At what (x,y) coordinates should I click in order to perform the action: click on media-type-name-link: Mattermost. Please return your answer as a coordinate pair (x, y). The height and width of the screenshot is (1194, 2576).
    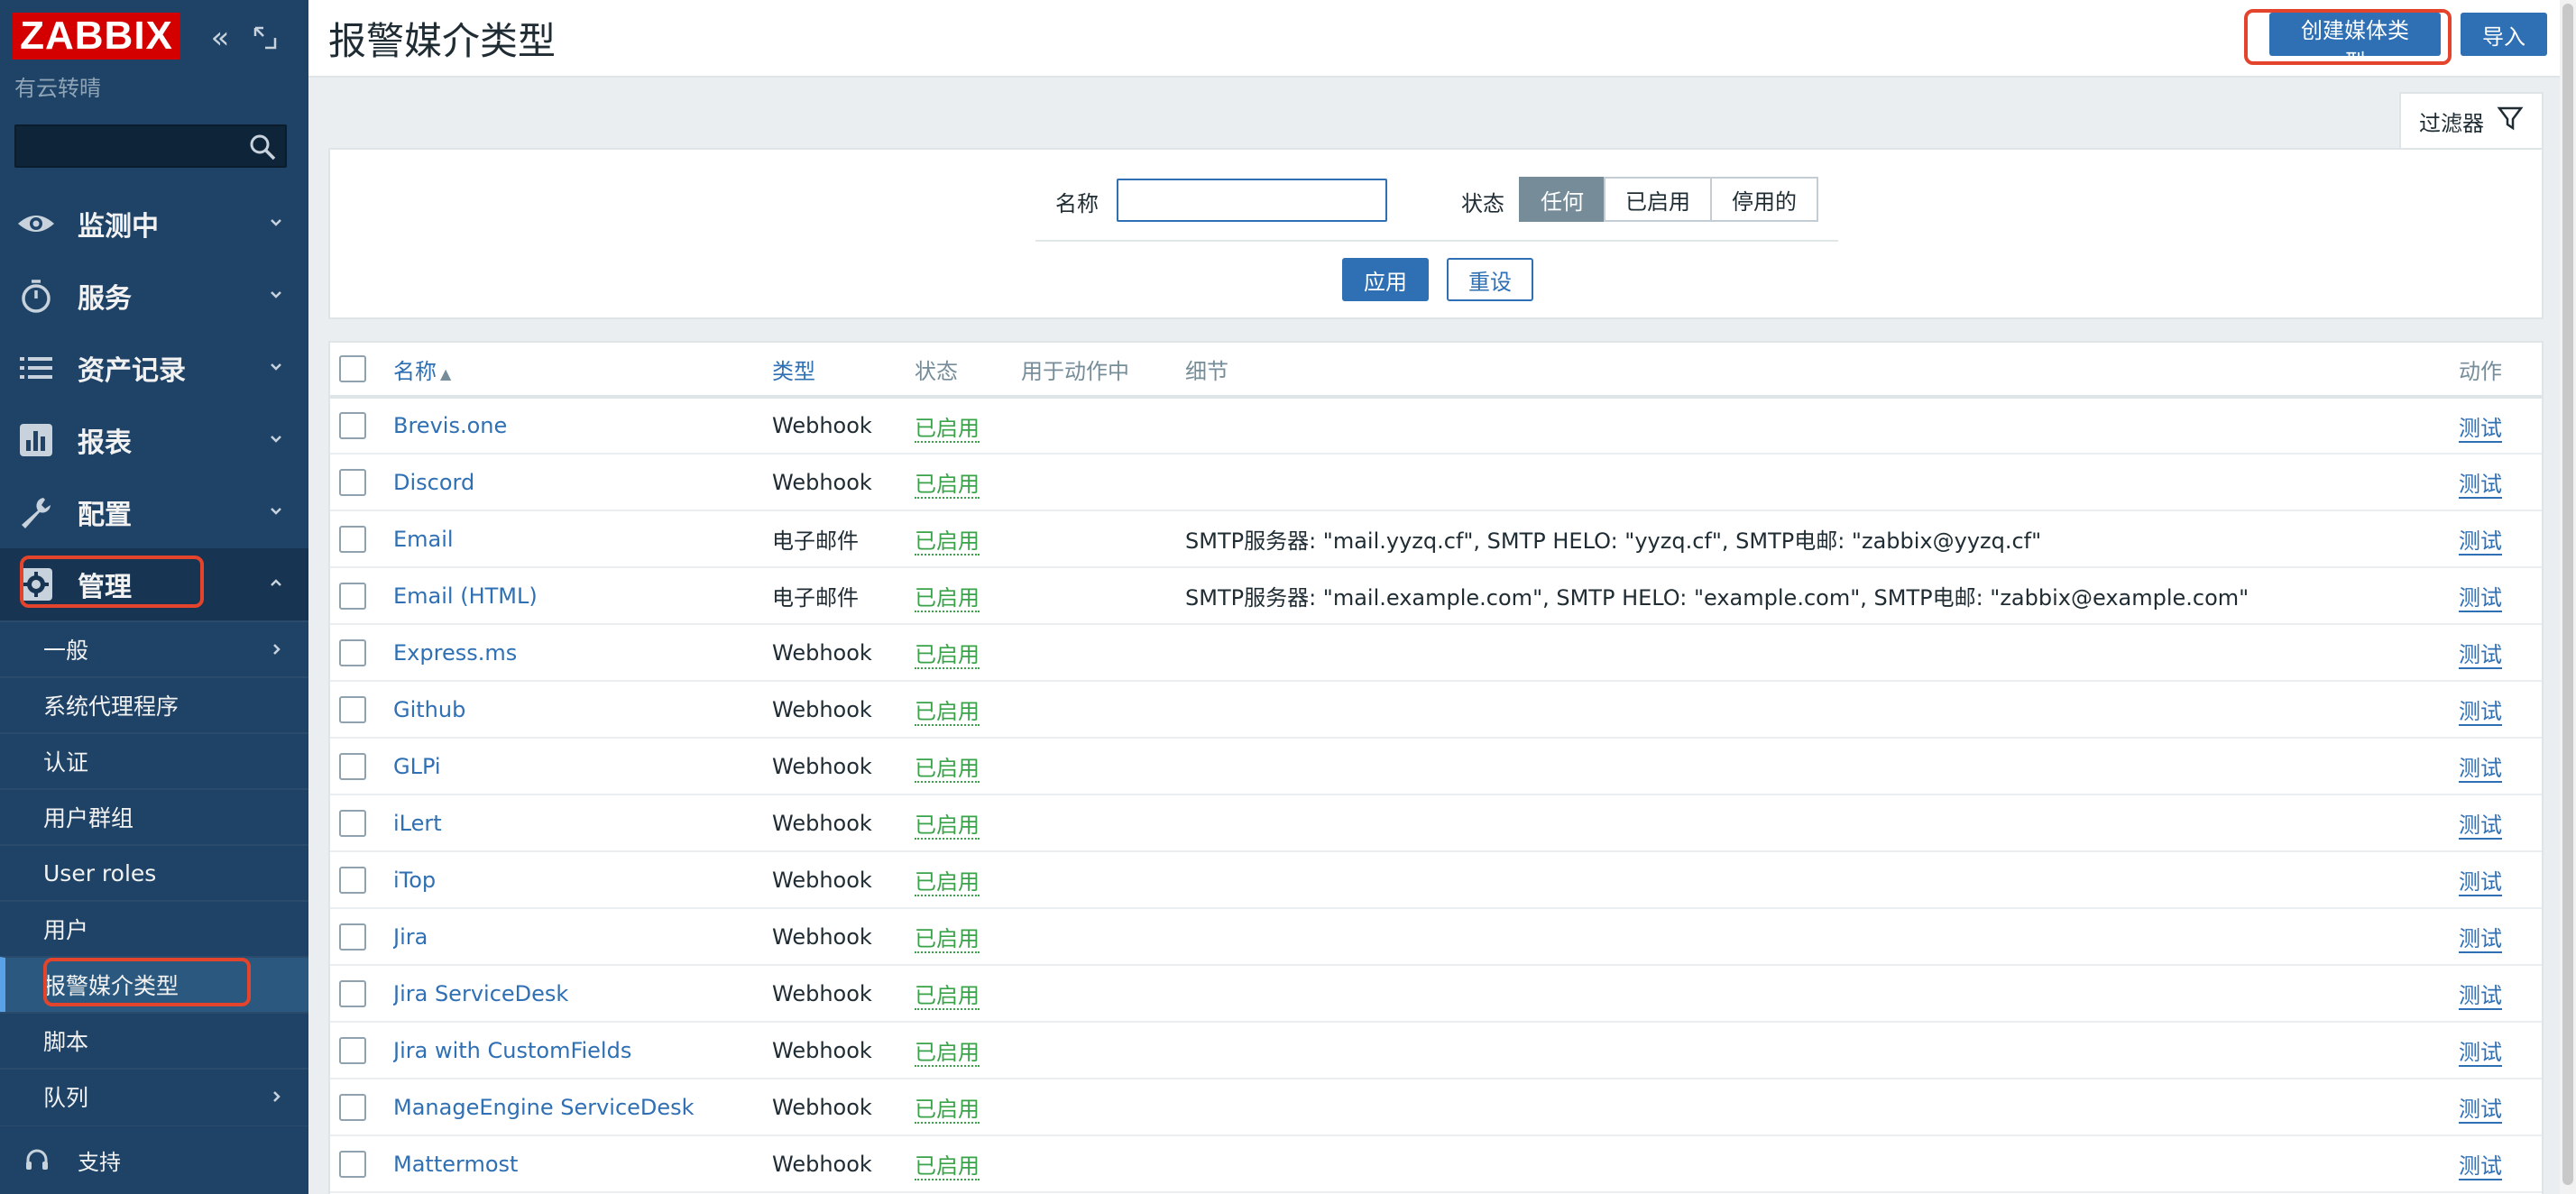
    Looking at the image, I should click on (456, 1164).